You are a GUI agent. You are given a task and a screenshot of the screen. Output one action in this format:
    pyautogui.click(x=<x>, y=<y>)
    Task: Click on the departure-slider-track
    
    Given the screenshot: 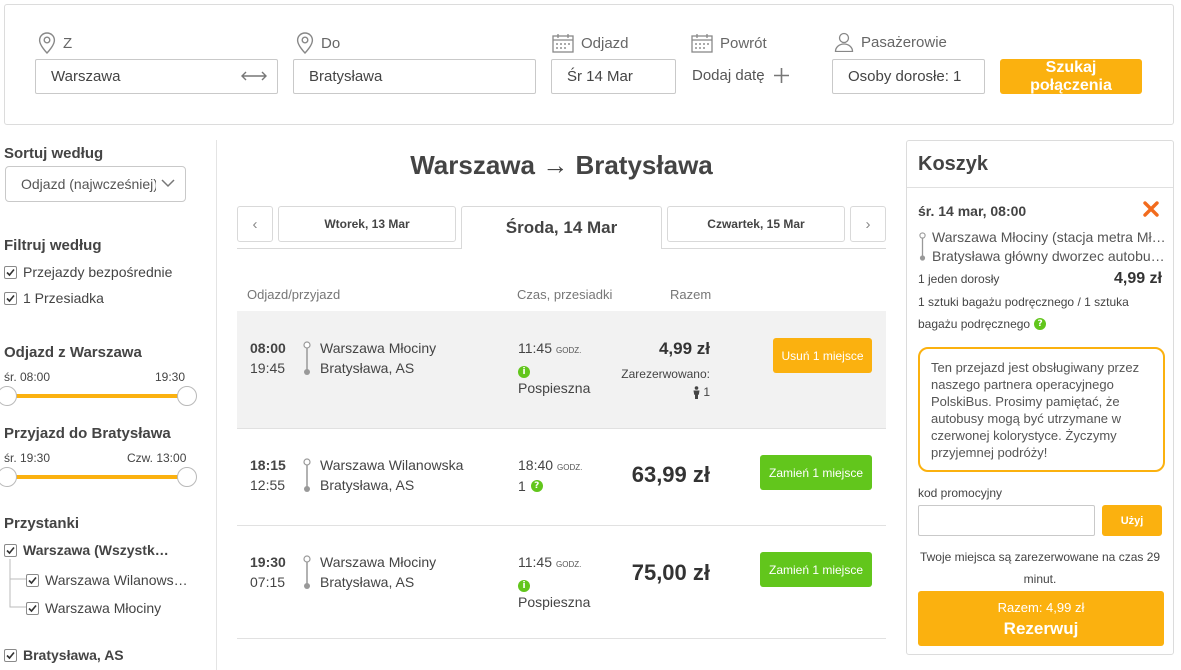 What is the action you would take?
    pyautogui.click(x=96, y=396)
    